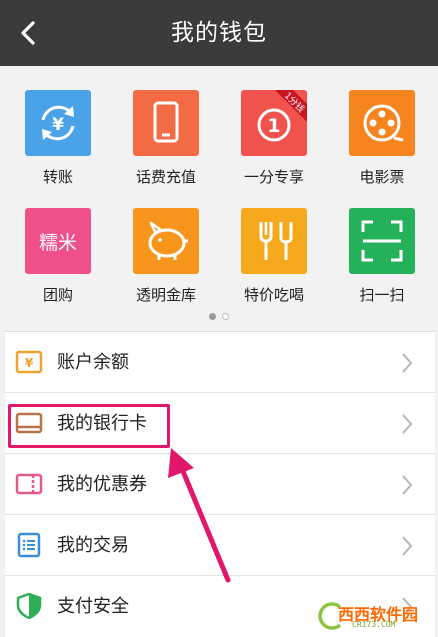 The height and width of the screenshot is (637, 438). Describe the element at coordinates (93, 606) in the screenshot. I see `row-label: 支付安全` at that location.